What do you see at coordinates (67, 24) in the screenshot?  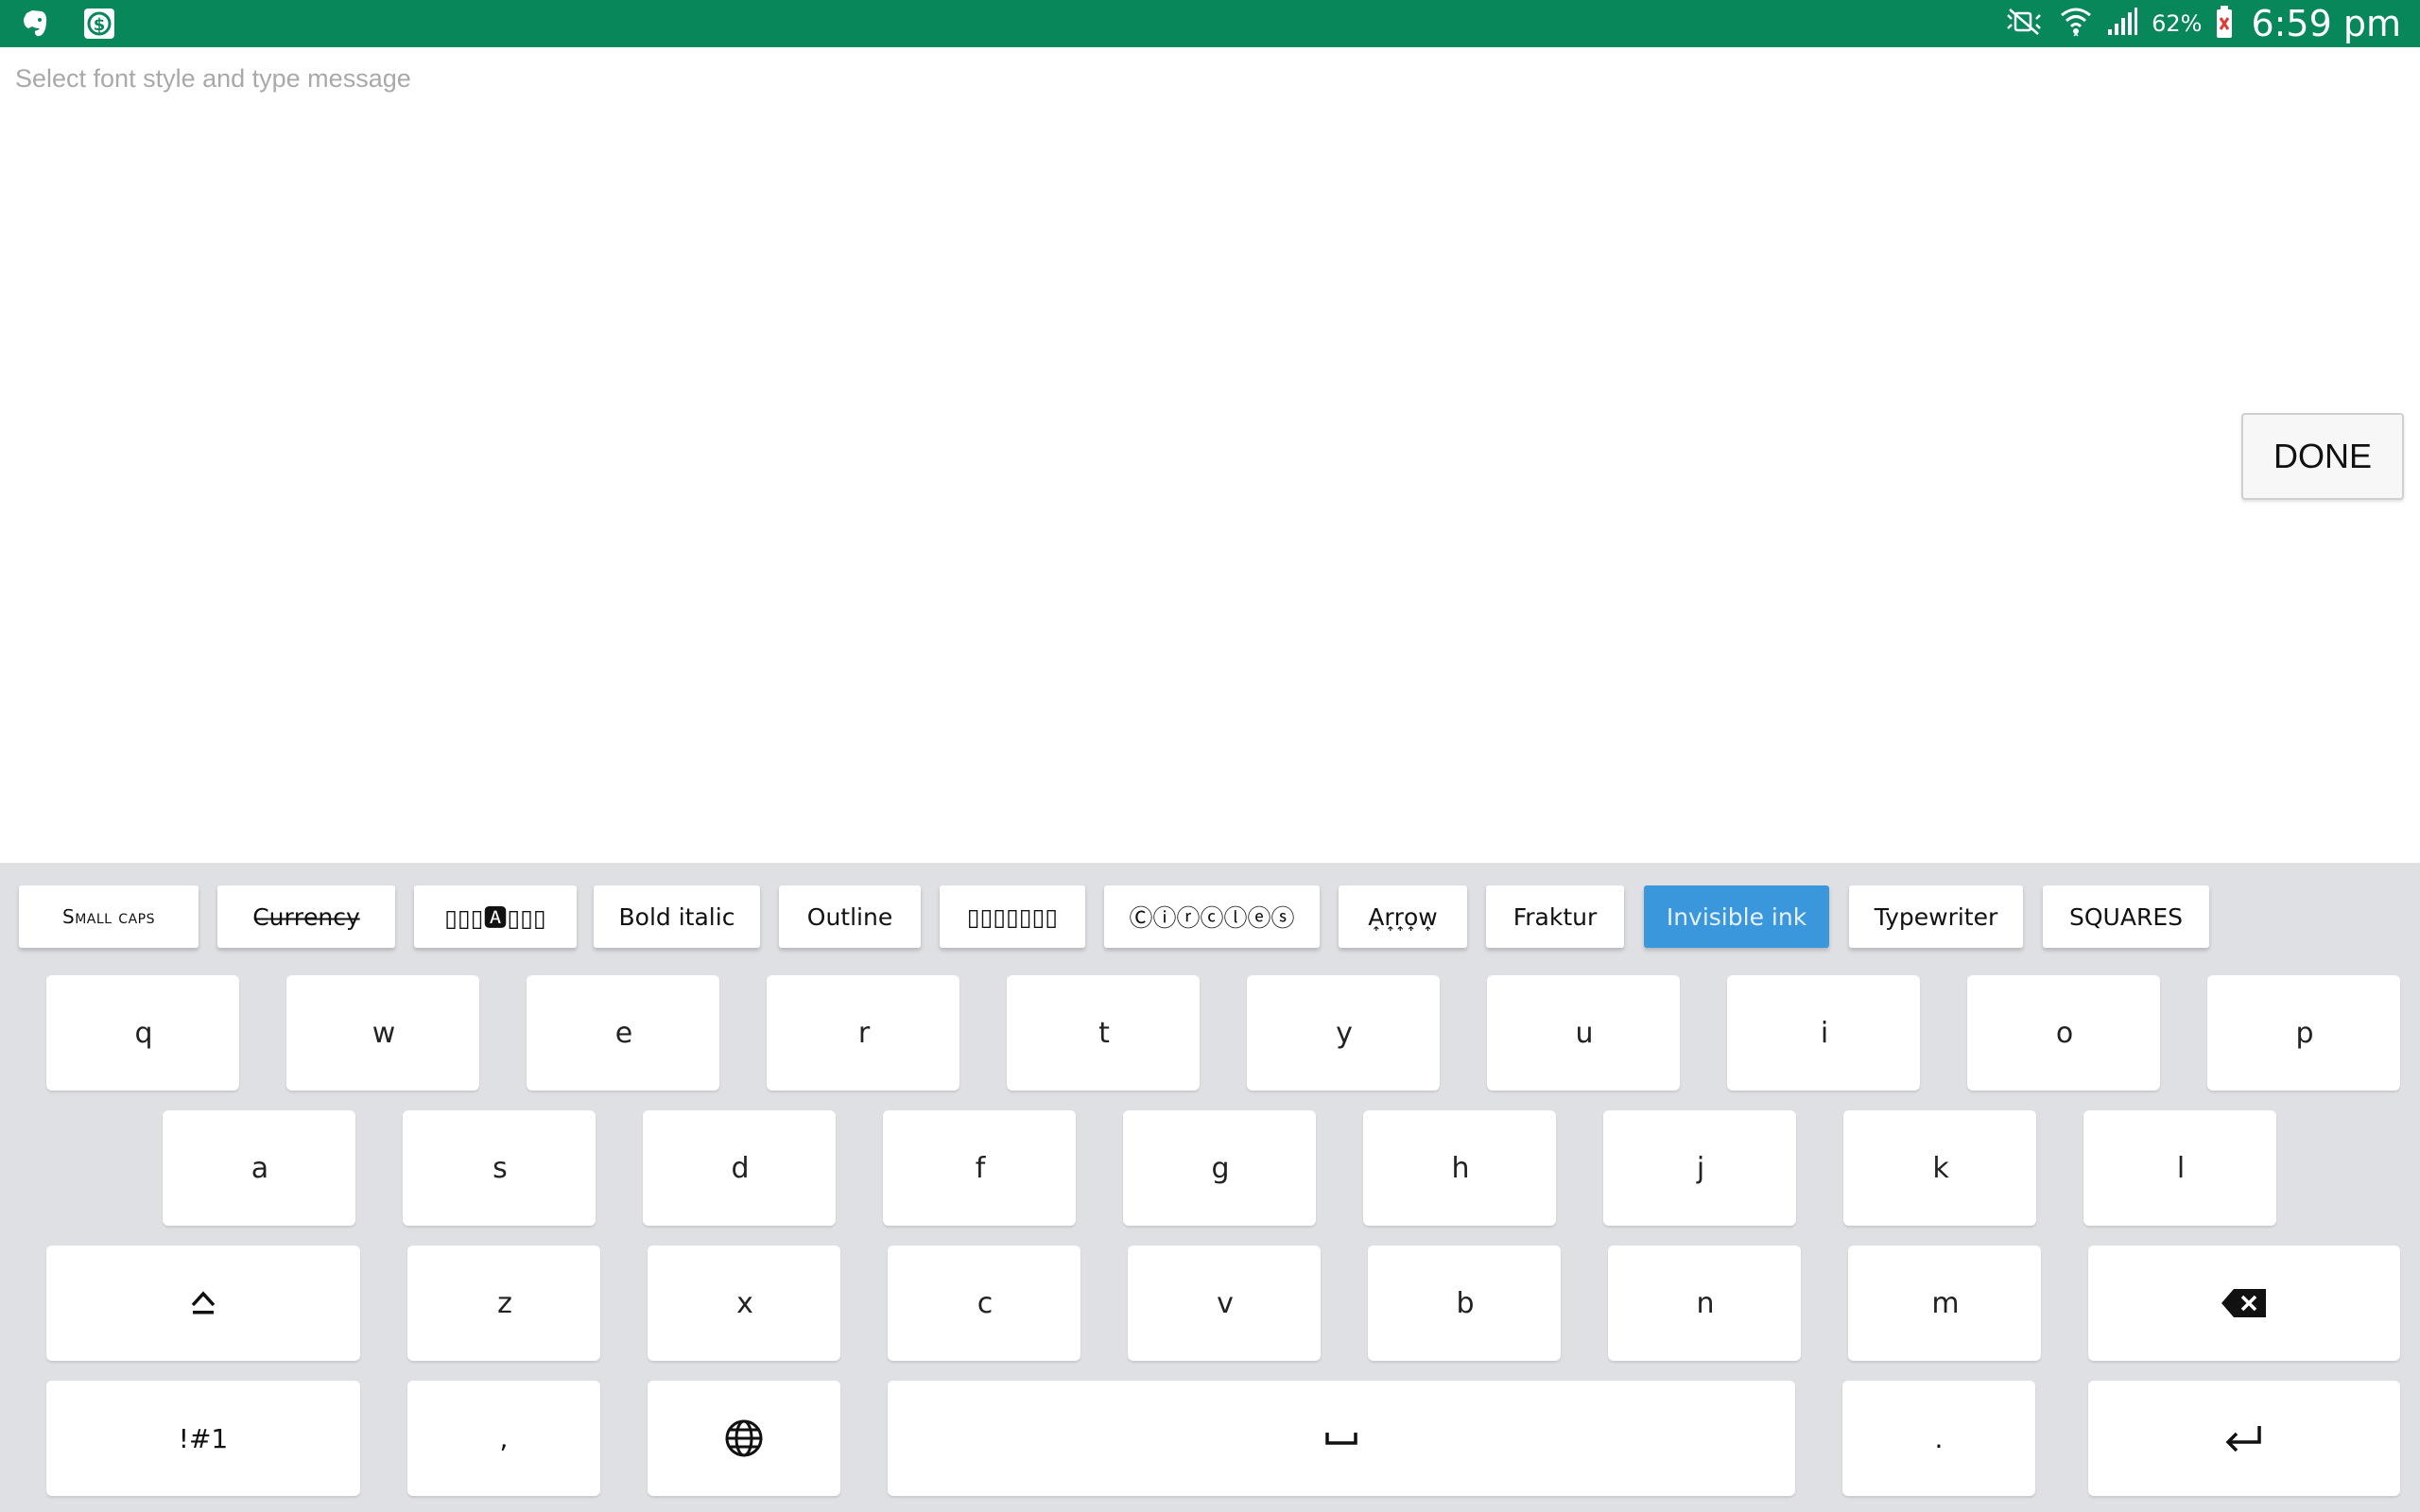 I see `notification-icons: $` at bounding box center [67, 24].